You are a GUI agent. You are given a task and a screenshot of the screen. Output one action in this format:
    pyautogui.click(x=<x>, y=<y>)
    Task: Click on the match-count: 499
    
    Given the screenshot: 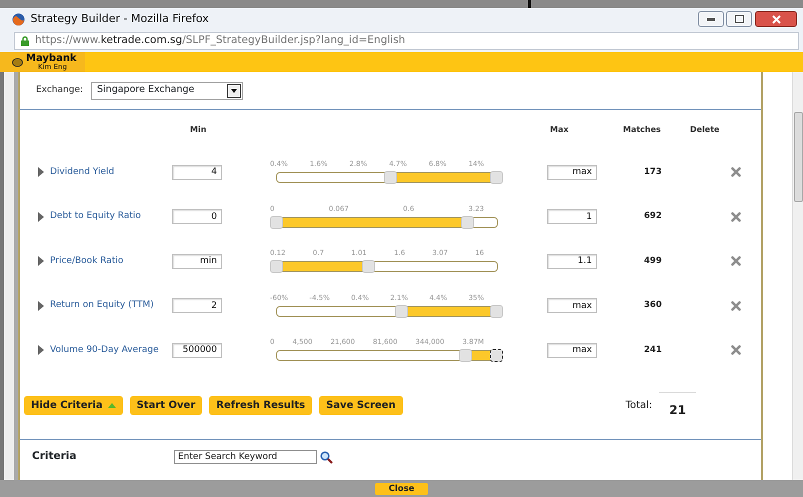 What is the action you would take?
    pyautogui.click(x=653, y=261)
    